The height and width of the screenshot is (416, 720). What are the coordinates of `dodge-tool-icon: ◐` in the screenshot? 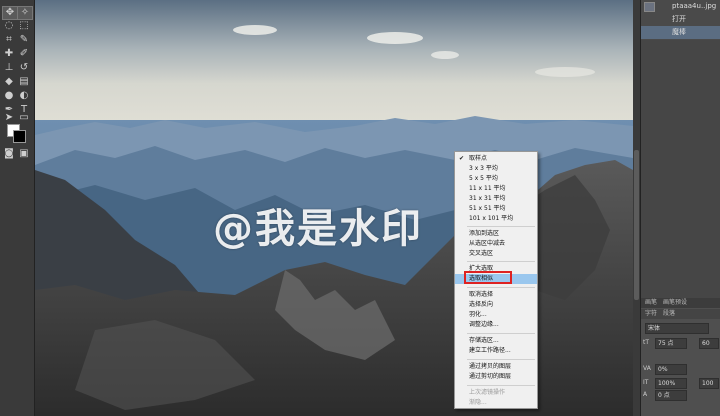 It's located at (24, 96).